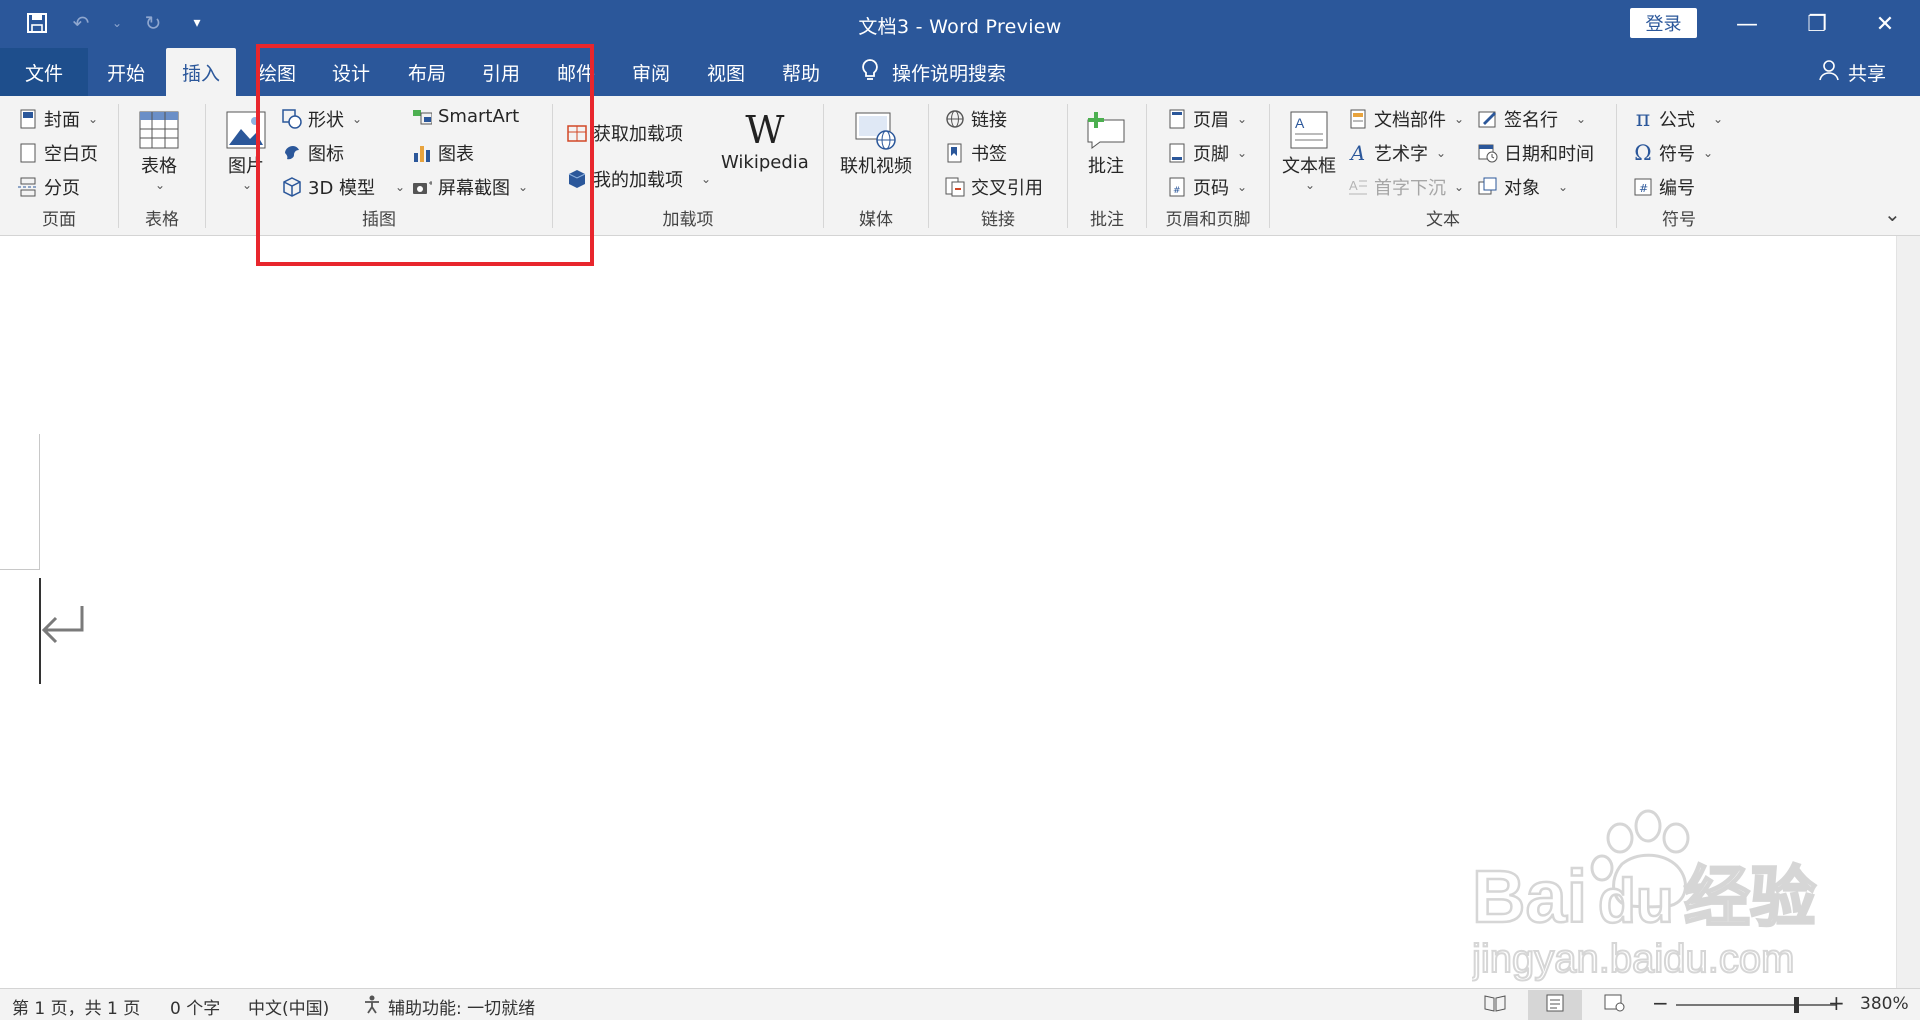 Image resolution: width=1920 pixels, height=1020 pixels. I want to click on group-label-comments: 批注, so click(1107, 220).